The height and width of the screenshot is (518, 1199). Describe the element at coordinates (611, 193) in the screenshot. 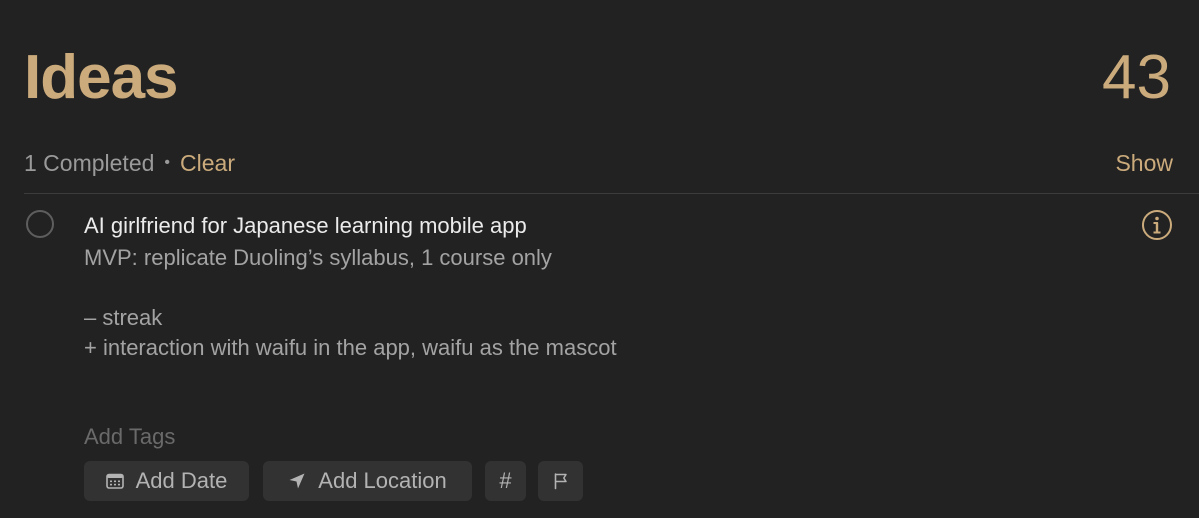

I see `divider` at that location.